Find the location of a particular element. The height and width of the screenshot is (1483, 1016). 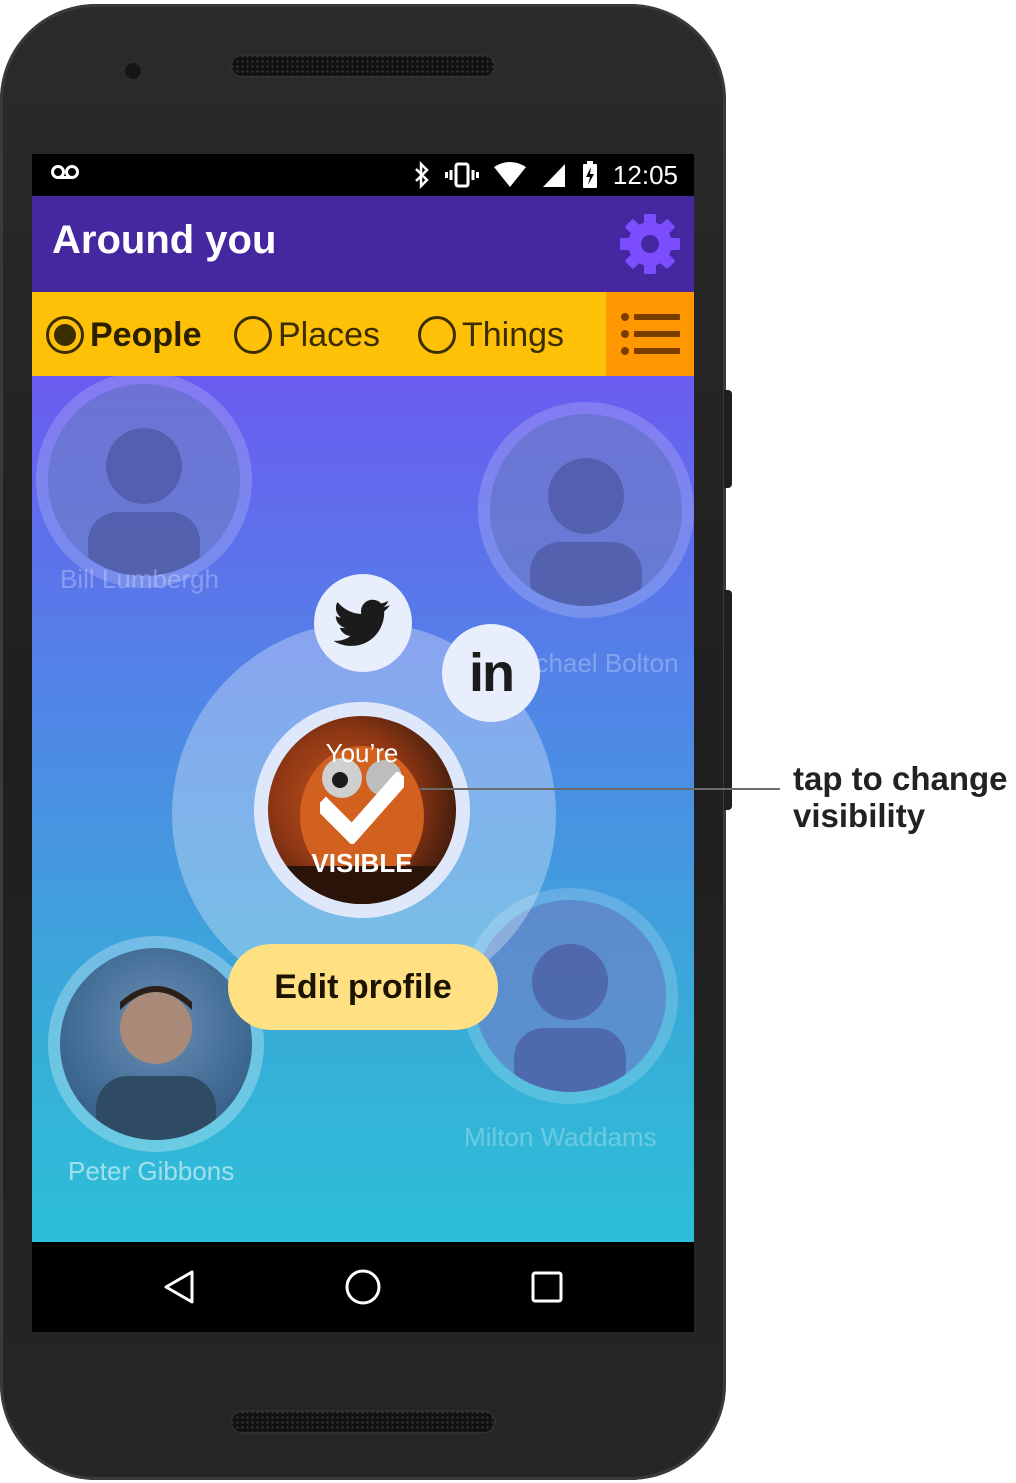

twitter-icon is located at coordinates (362, 622).